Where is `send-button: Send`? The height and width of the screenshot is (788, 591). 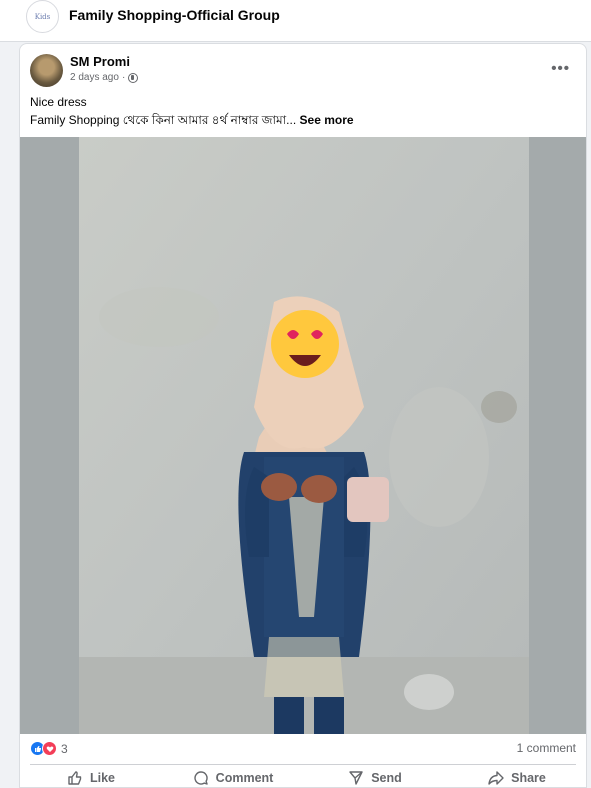 send-button: Send is located at coordinates (375, 776).